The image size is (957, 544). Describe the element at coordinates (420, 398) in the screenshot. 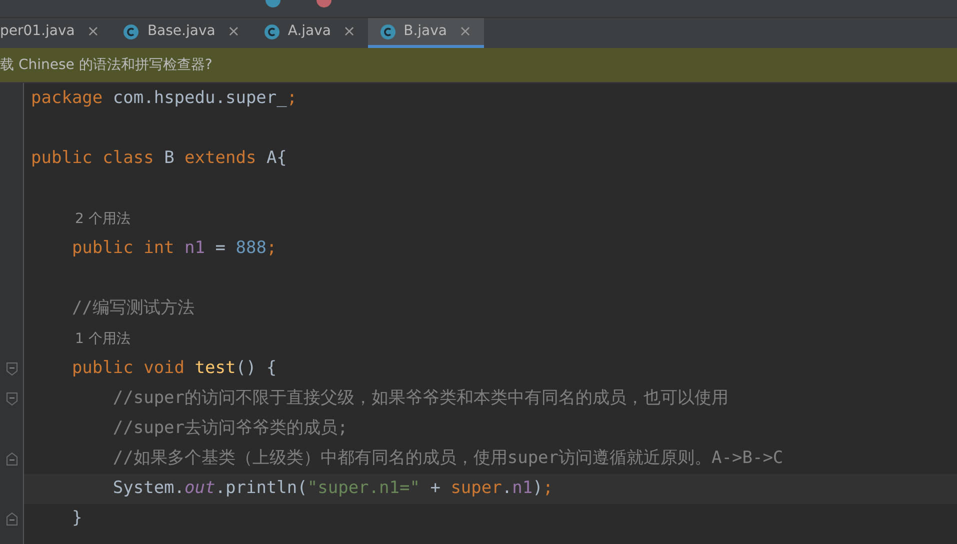

I see `code-line: //super的访问不限于直接父级，如果爷爷类和本类中有同名的成员，也可以使用` at that location.